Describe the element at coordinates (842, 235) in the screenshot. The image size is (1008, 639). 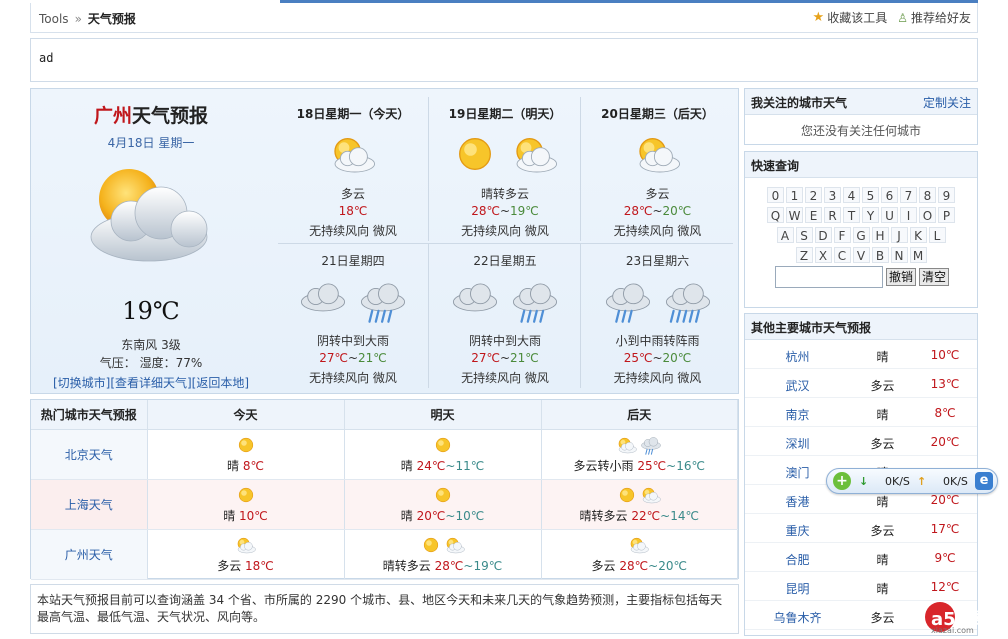
I see `quick-key-f: F` at that location.